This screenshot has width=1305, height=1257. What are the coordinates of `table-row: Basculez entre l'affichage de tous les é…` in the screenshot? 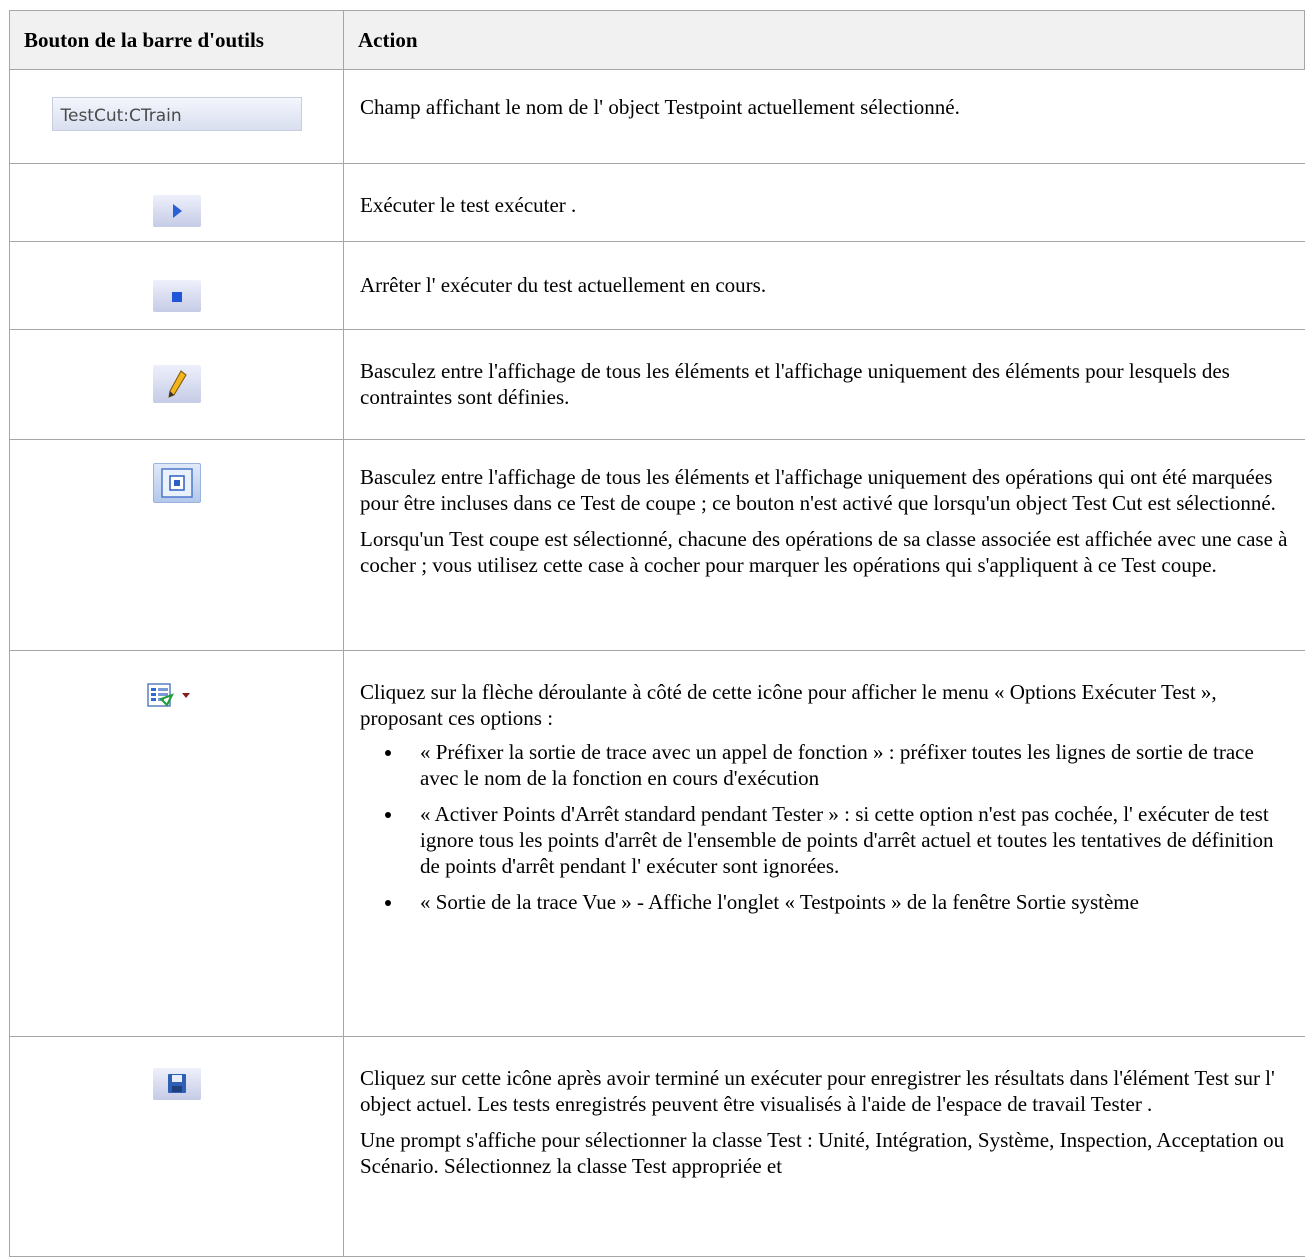 It's located at (657, 384).